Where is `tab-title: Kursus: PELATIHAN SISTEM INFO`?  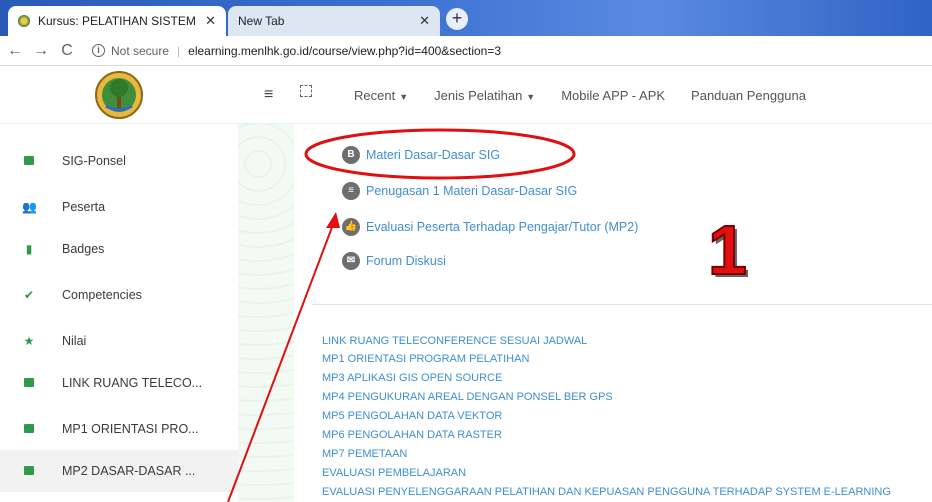
tab-title: Kursus: PELATIHAN SISTEM INFO is located at coordinates (118, 21).